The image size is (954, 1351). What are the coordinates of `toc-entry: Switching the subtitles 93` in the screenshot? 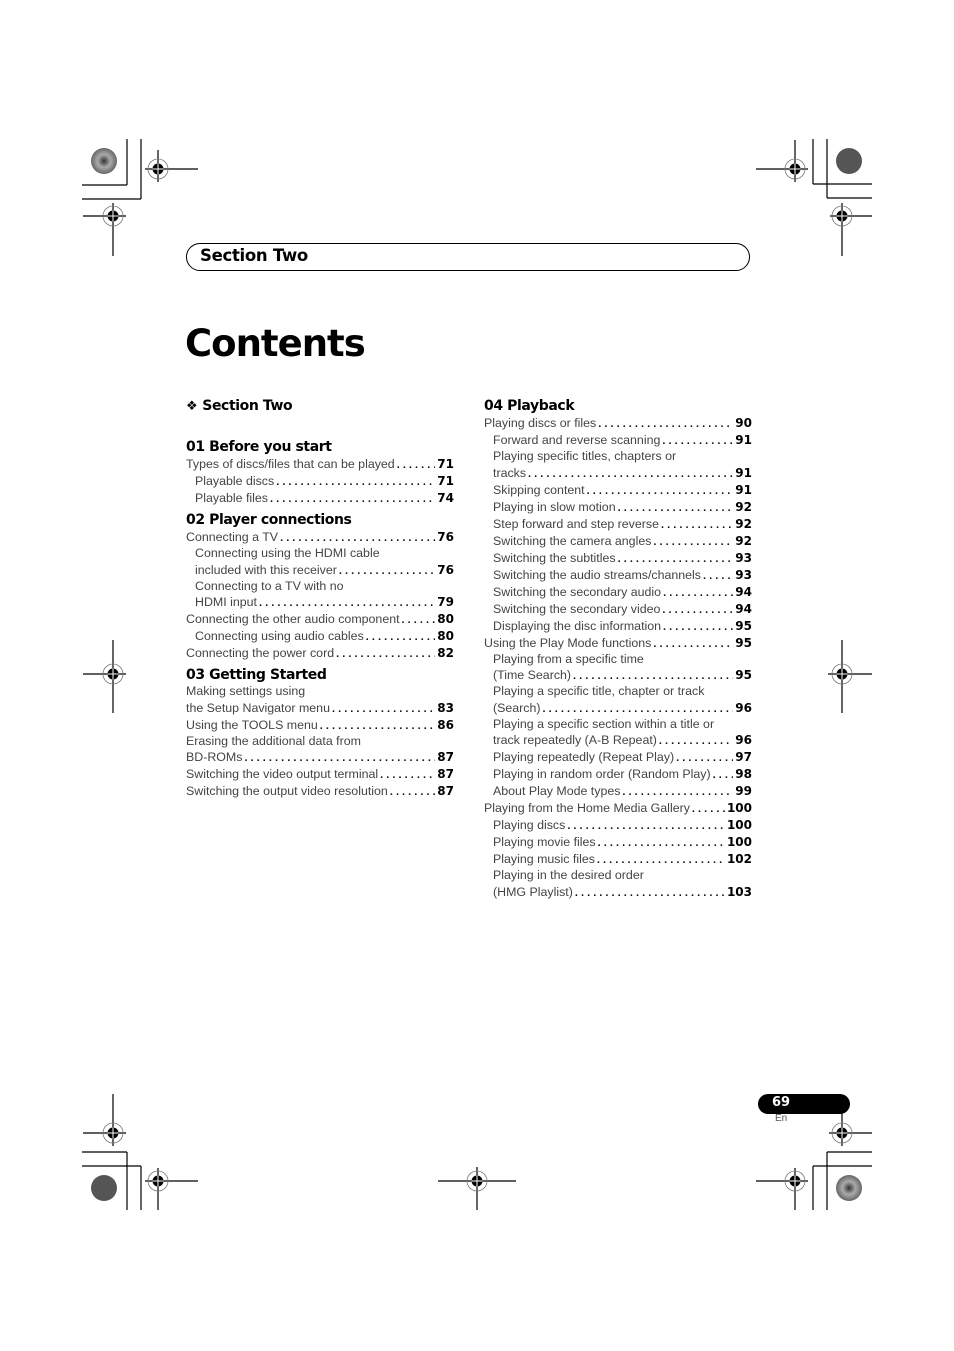 It's located at (618, 558).